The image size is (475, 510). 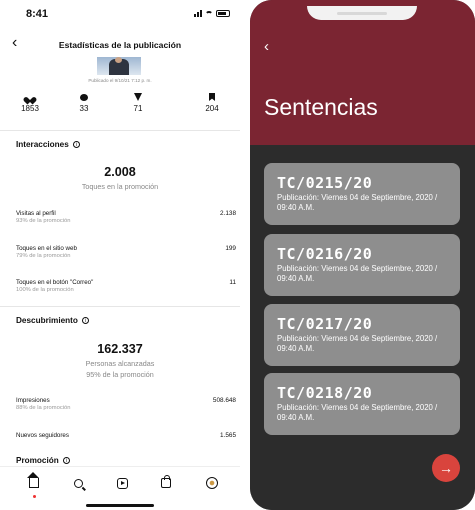 I want to click on header-area: ‹ Sentencias, so click(x=362, y=72).